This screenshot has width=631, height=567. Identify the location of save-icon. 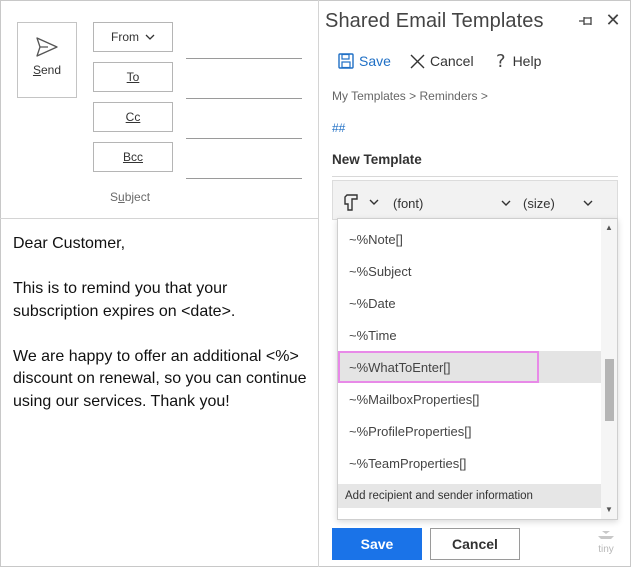
(346, 61).